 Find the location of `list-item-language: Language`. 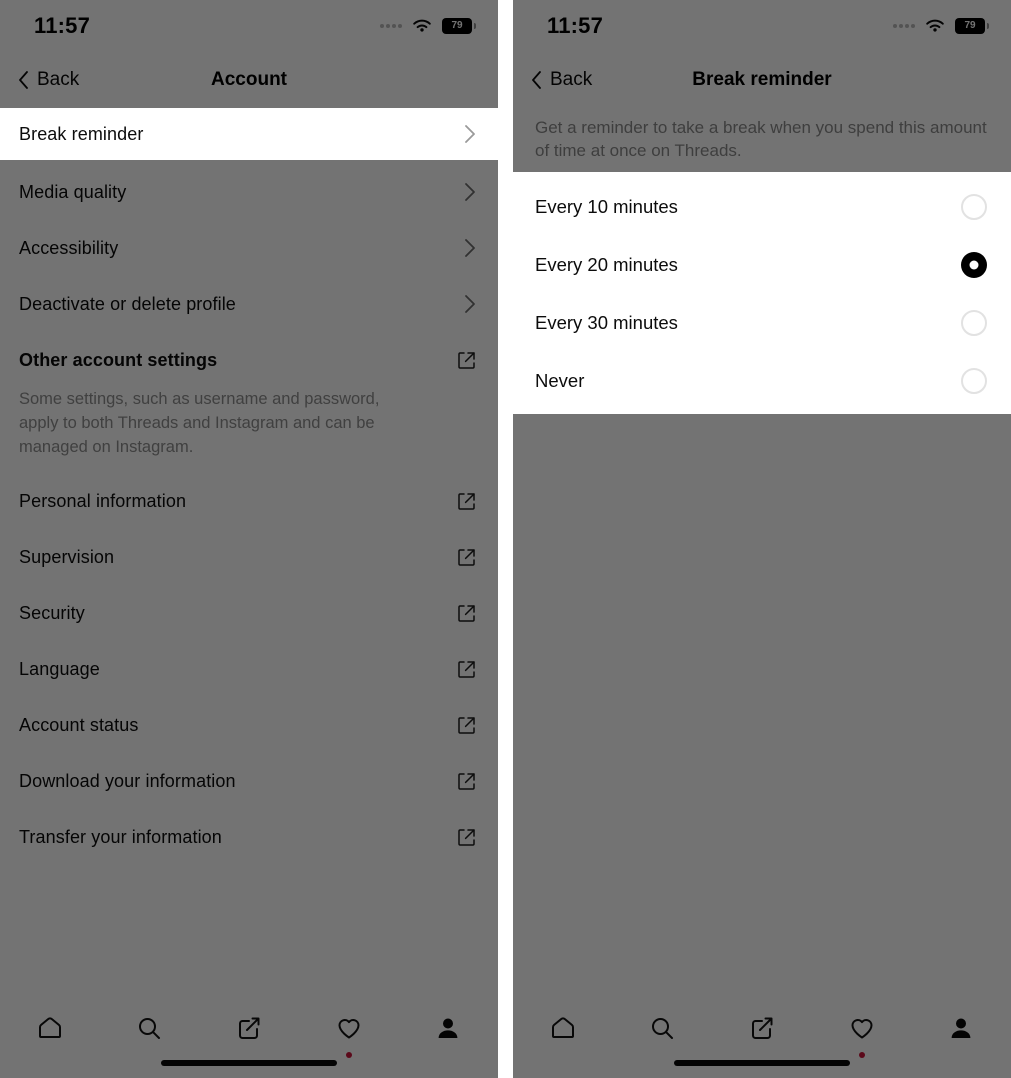

list-item-language: Language is located at coordinates (249, 670).